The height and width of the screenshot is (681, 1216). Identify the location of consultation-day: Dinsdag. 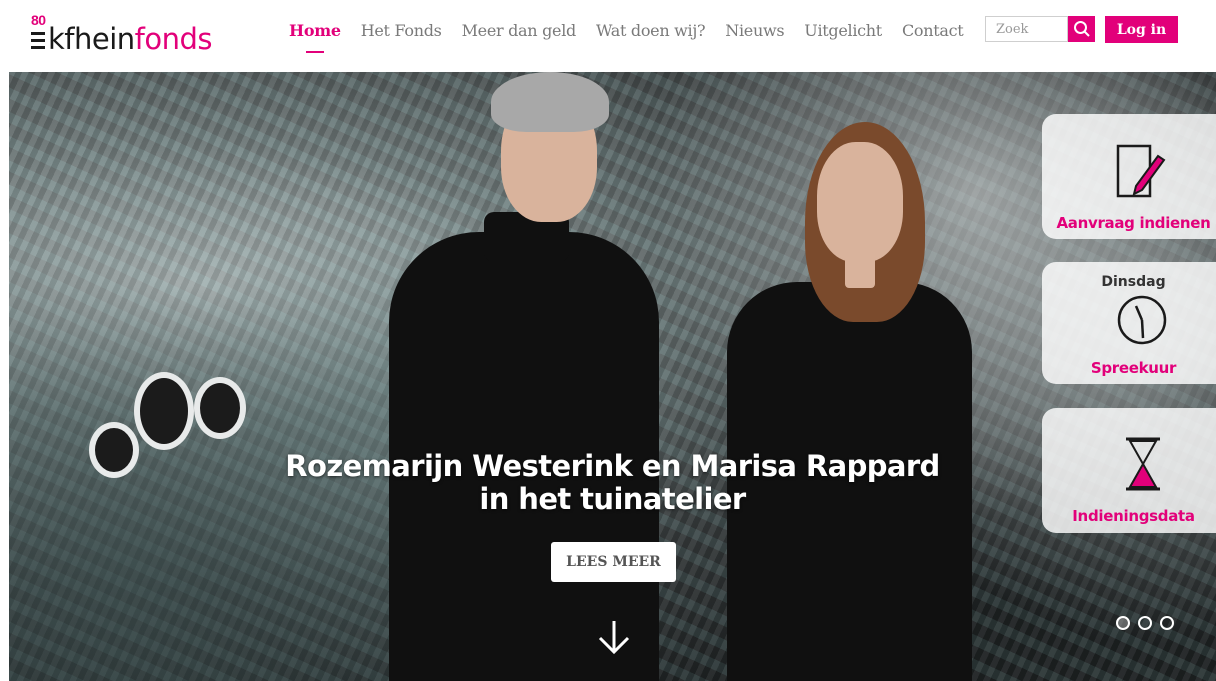
(1133, 282).